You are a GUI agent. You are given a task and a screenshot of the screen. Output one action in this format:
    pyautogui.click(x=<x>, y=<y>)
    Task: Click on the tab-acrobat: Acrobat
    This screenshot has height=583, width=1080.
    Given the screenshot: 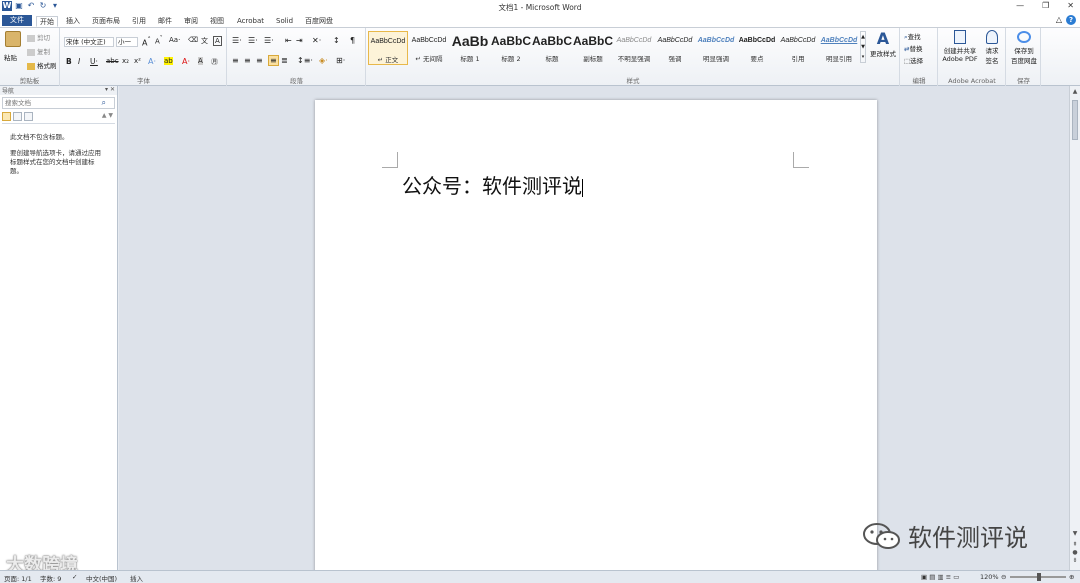 What is the action you would take?
    pyautogui.click(x=250, y=21)
    